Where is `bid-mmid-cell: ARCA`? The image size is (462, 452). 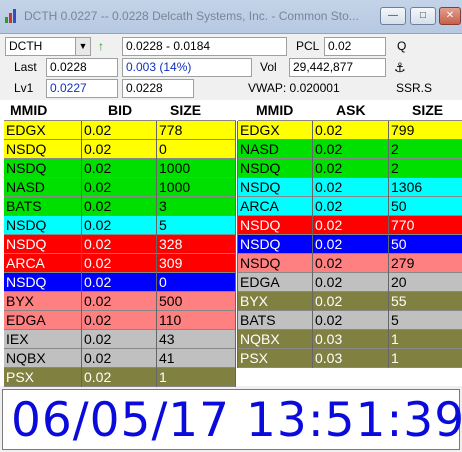
bid-mmid-cell: ARCA is located at coordinates (43, 263).